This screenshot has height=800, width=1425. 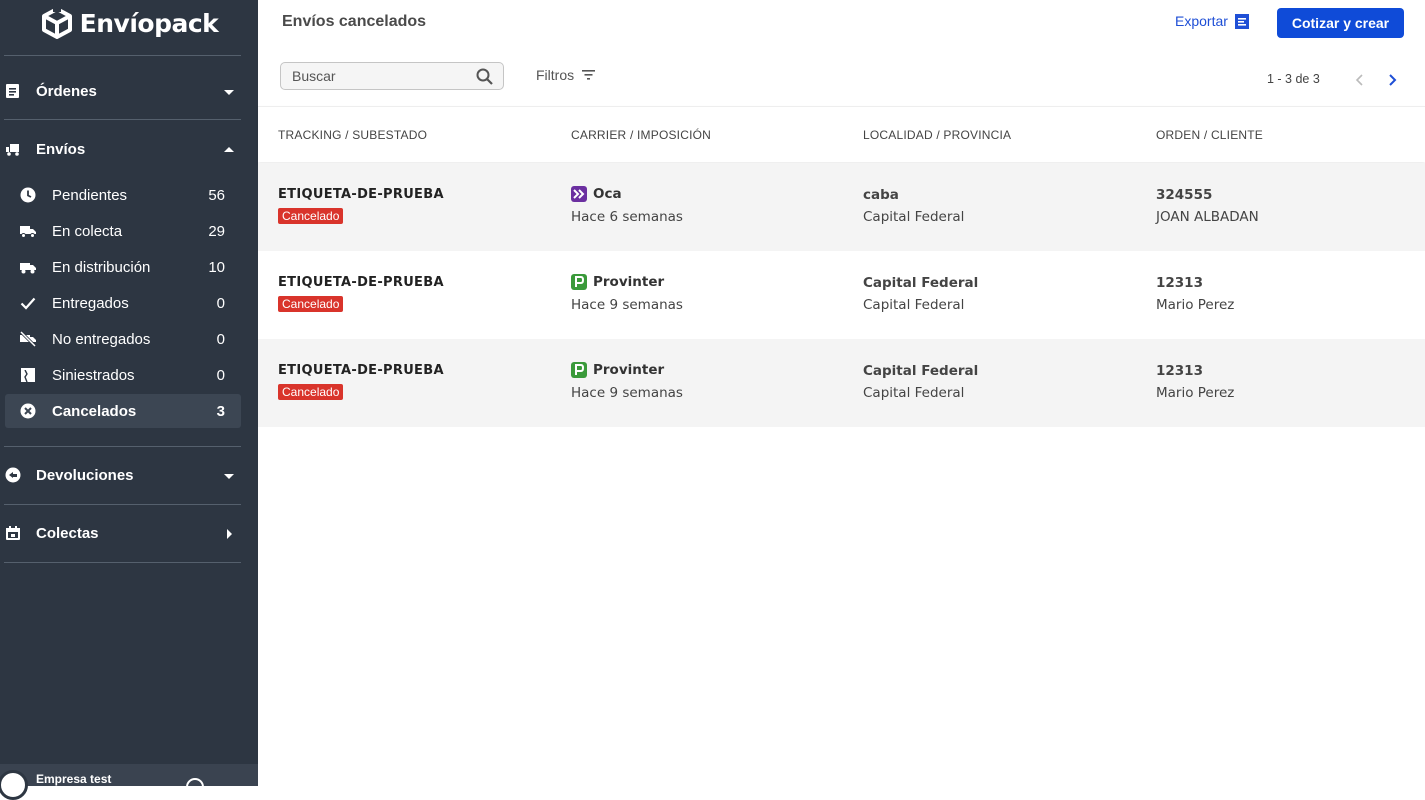 I want to click on carrier-name: Provinter, so click(x=629, y=370).